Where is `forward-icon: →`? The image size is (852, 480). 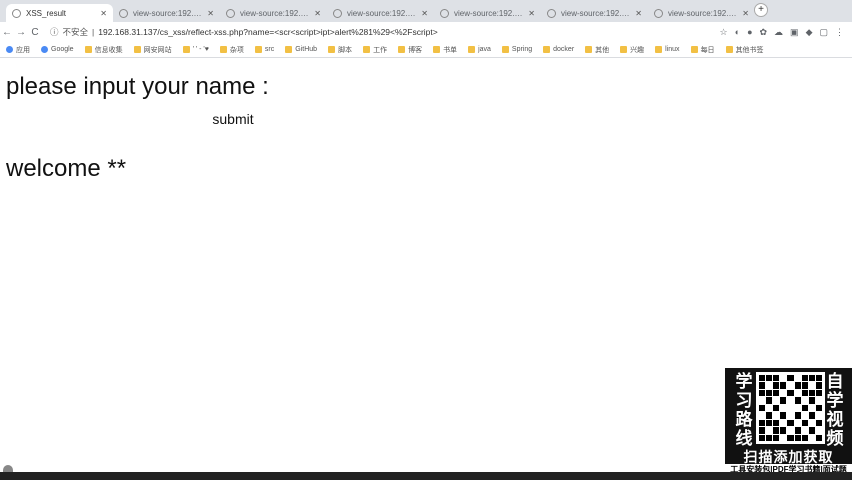
forward-icon: → is located at coordinates (21, 32).